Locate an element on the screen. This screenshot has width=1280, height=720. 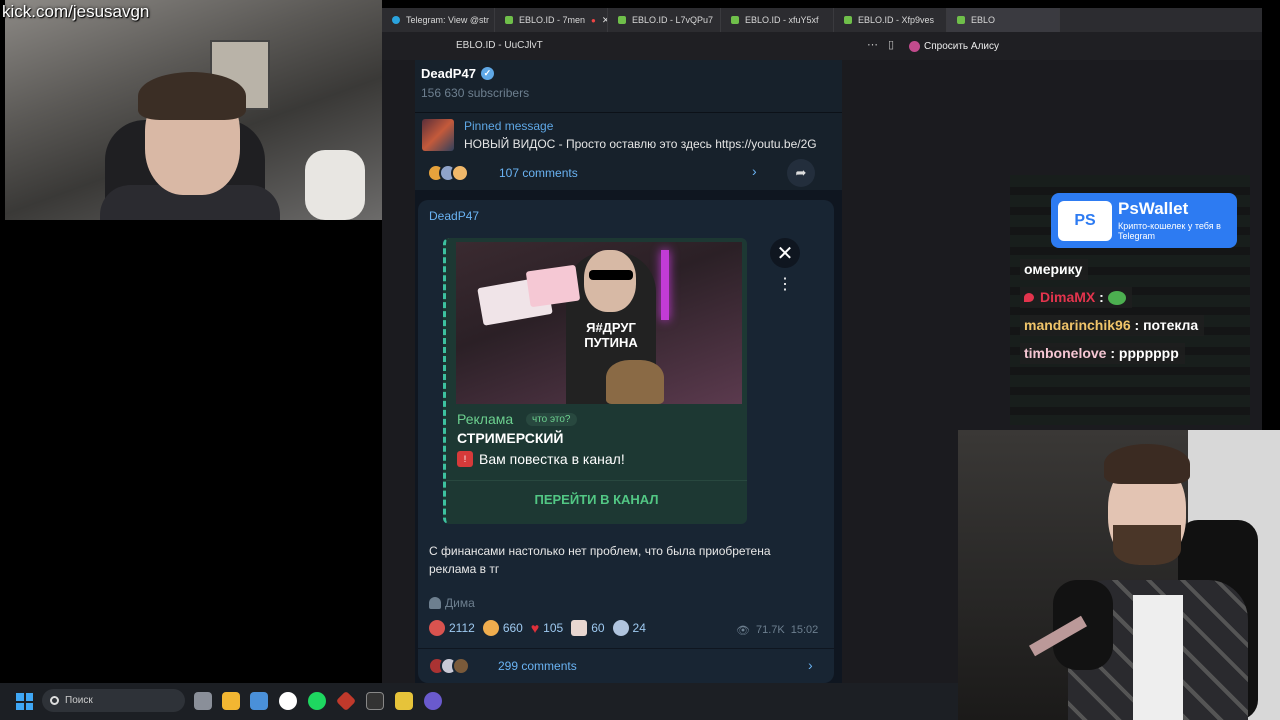
more-options-icon: ⋮ is located at coordinates (785, 285).